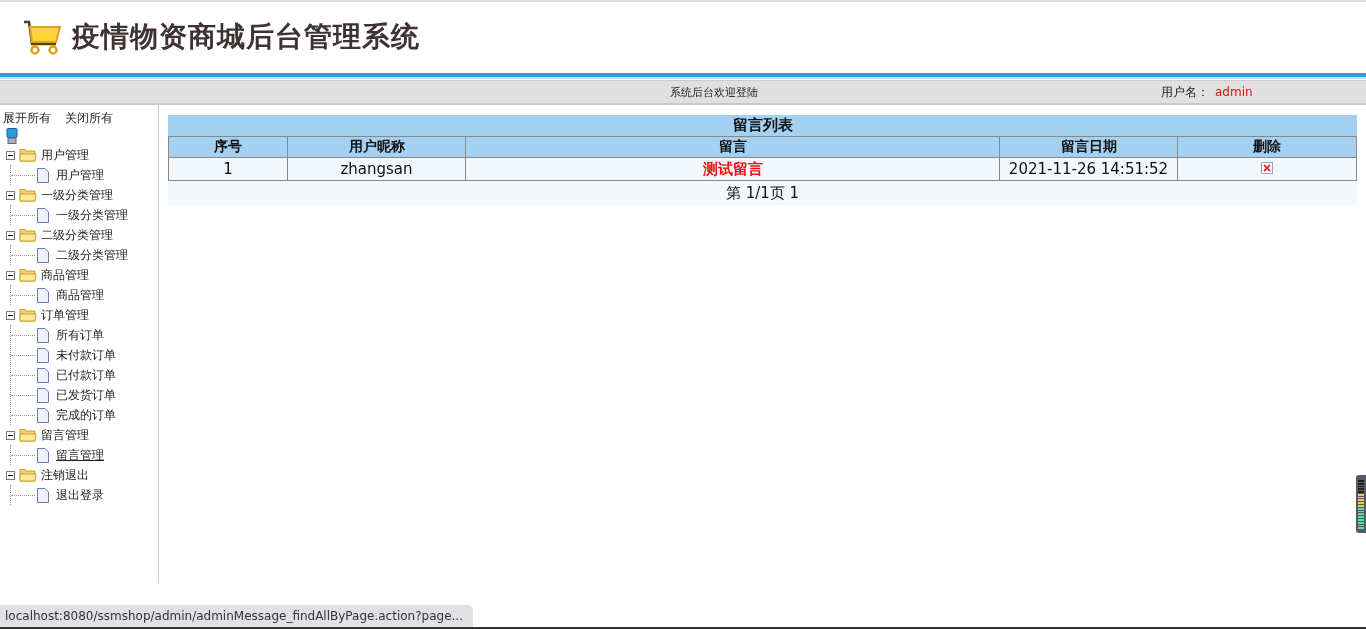 The width and height of the screenshot is (1366, 629). What do you see at coordinates (92, 255) in the screenshot?
I see `tree-link: 二级分类管理` at bounding box center [92, 255].